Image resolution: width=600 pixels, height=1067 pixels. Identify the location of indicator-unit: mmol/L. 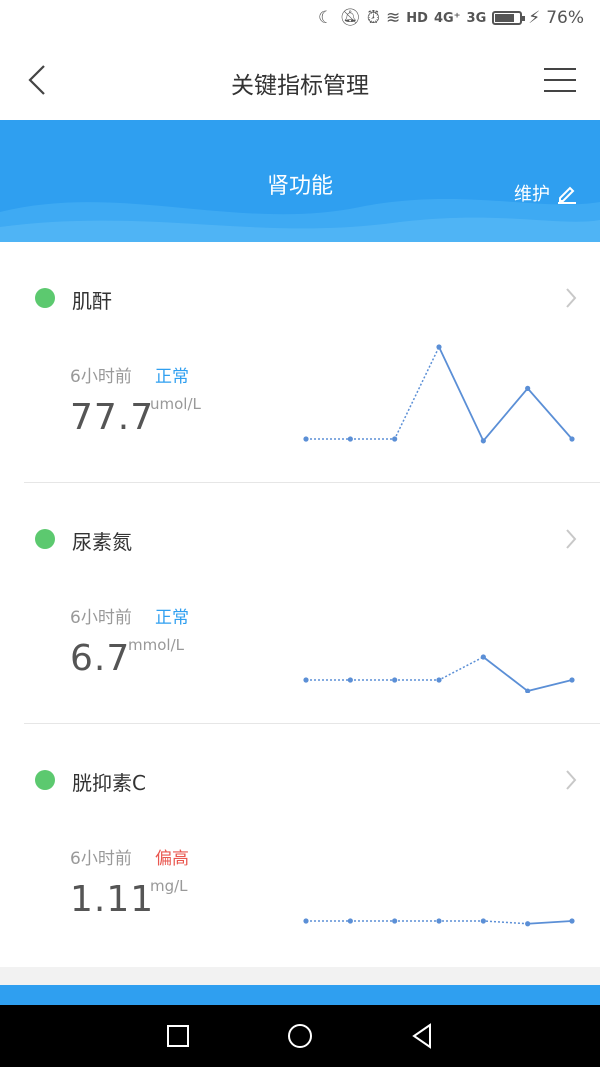
(156, 645).